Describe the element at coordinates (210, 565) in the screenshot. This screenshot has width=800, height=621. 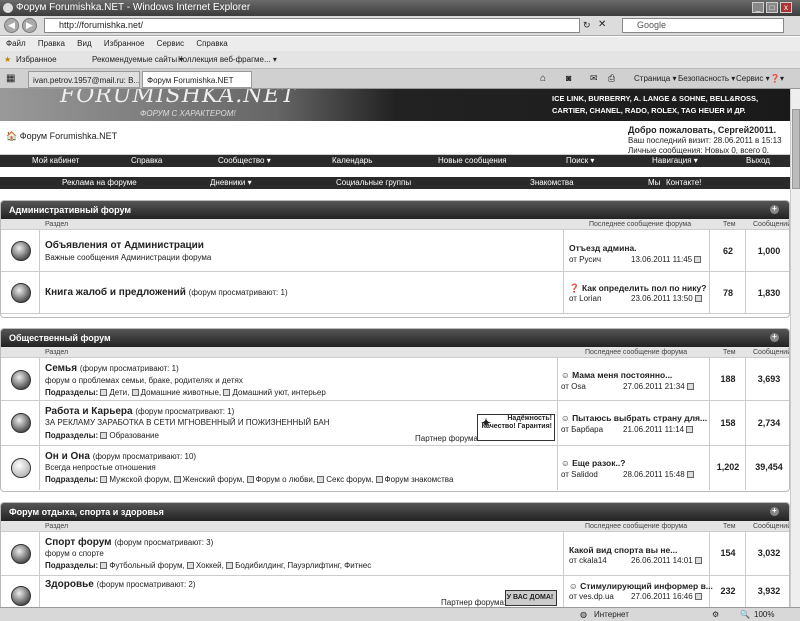
I see `subforum-link: Хоккей,` at that location.